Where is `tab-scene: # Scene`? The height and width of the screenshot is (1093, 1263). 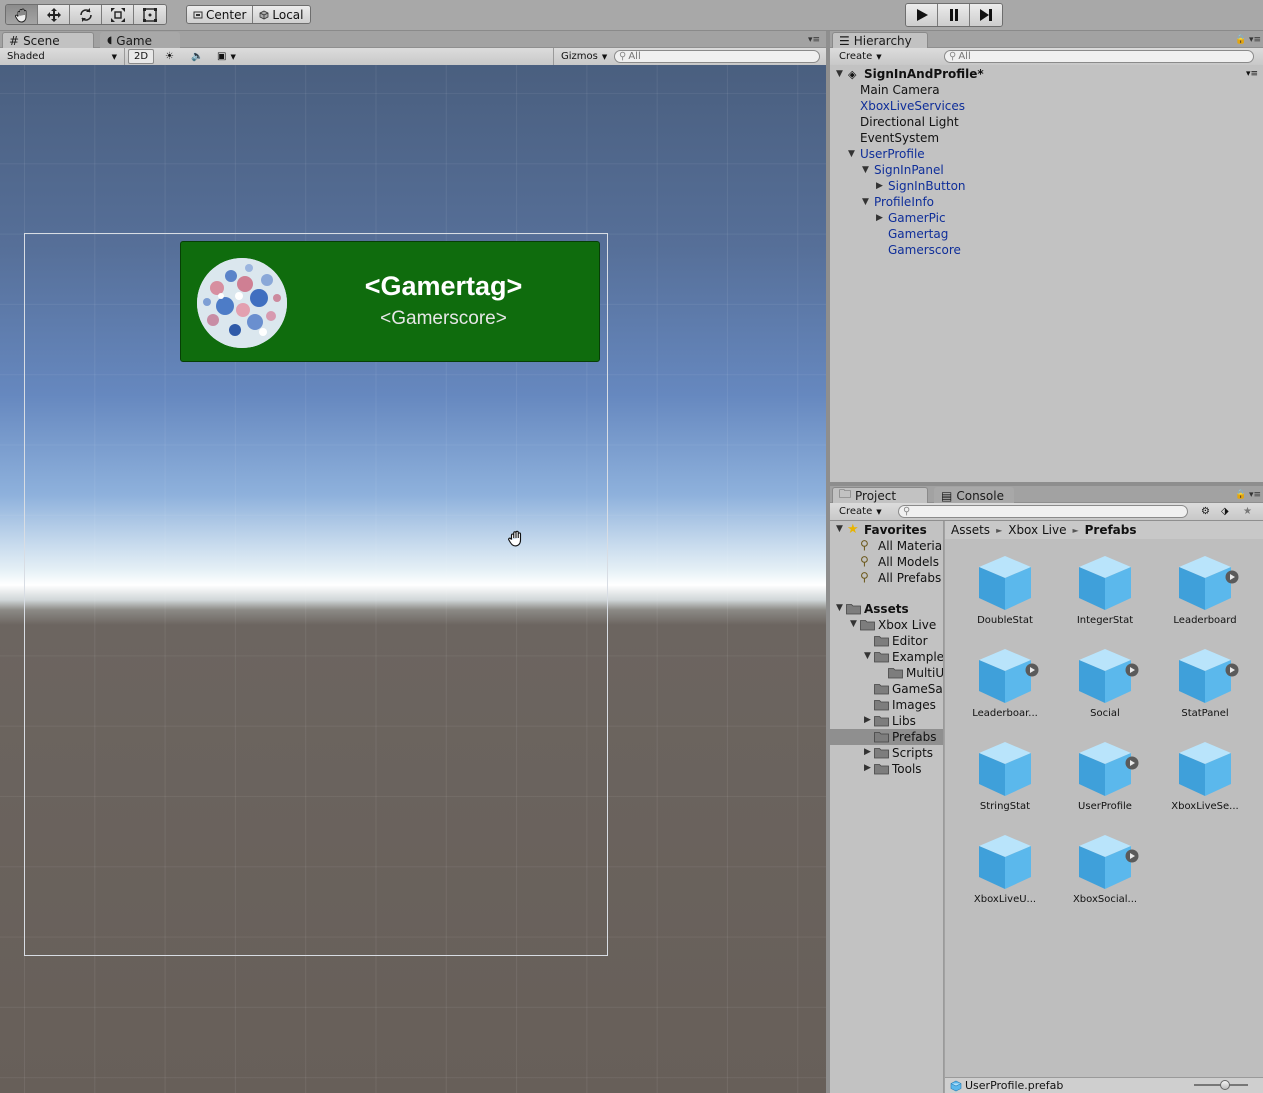
tab-scene: # Scene is located at coordinates (48, 40).